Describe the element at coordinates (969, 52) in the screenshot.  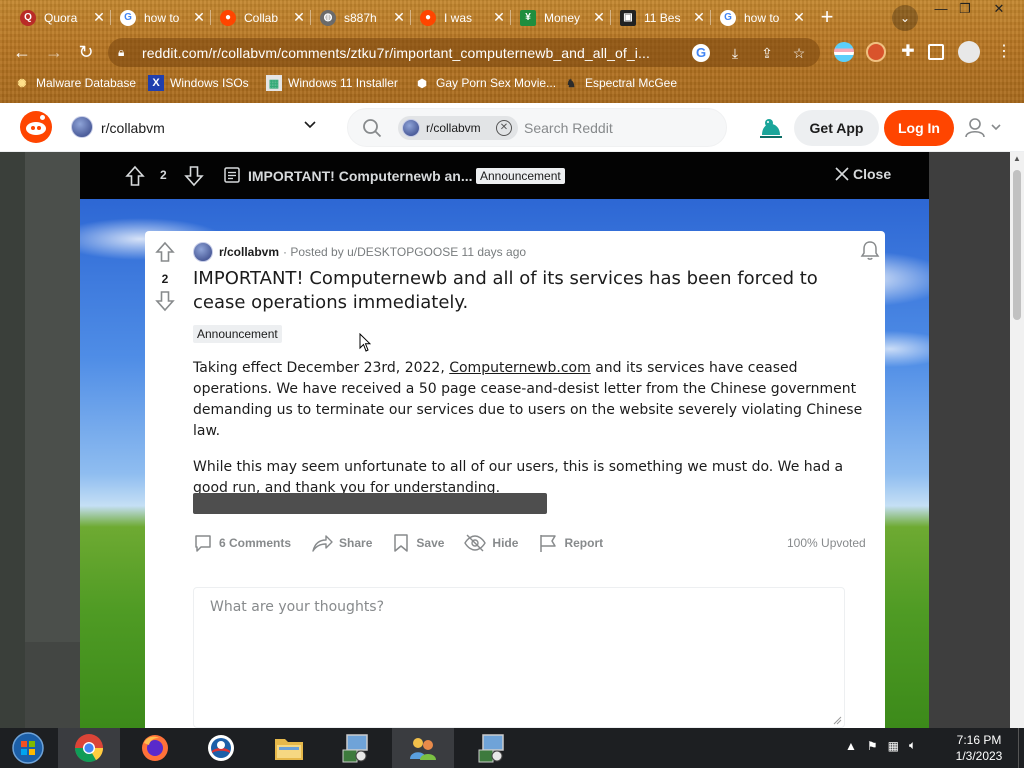
I see `profile-icon` at that location.